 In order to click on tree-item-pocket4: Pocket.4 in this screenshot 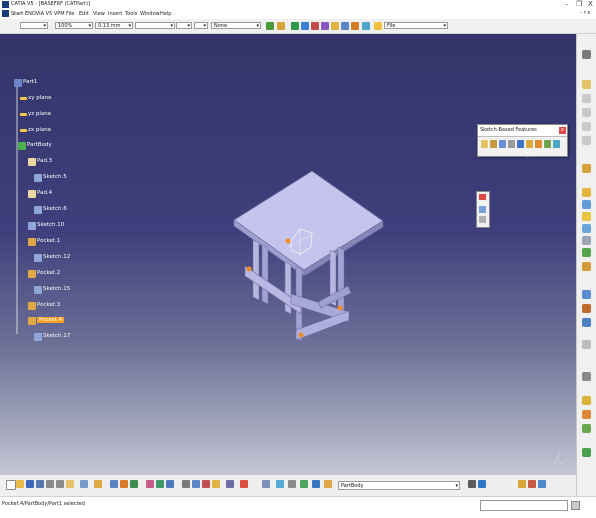, I will do `click(46, 320)`.